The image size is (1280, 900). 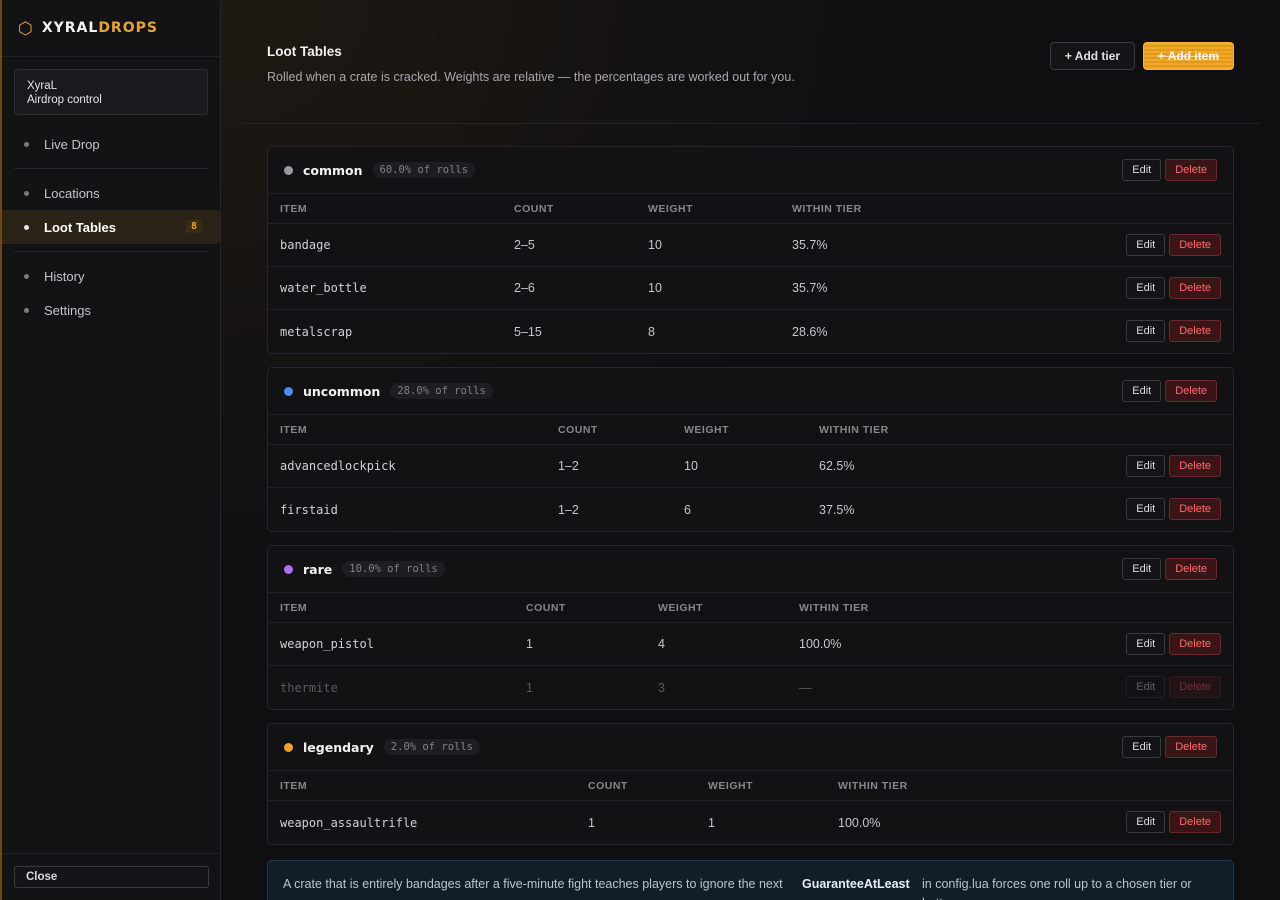 I want to click on brand-name-part2: DROPS, so click(x=128, y=28).